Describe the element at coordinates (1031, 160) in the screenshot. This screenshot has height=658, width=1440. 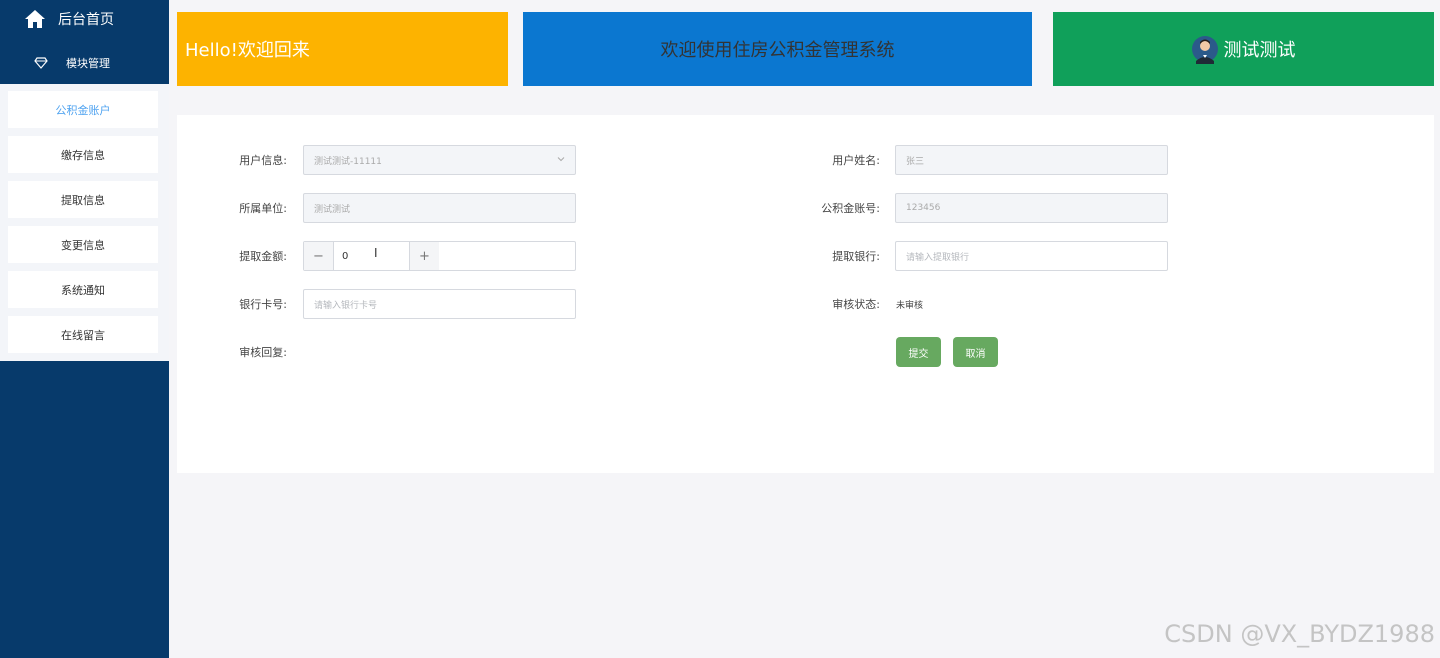
I see `user-name-field: 张三` at that location.